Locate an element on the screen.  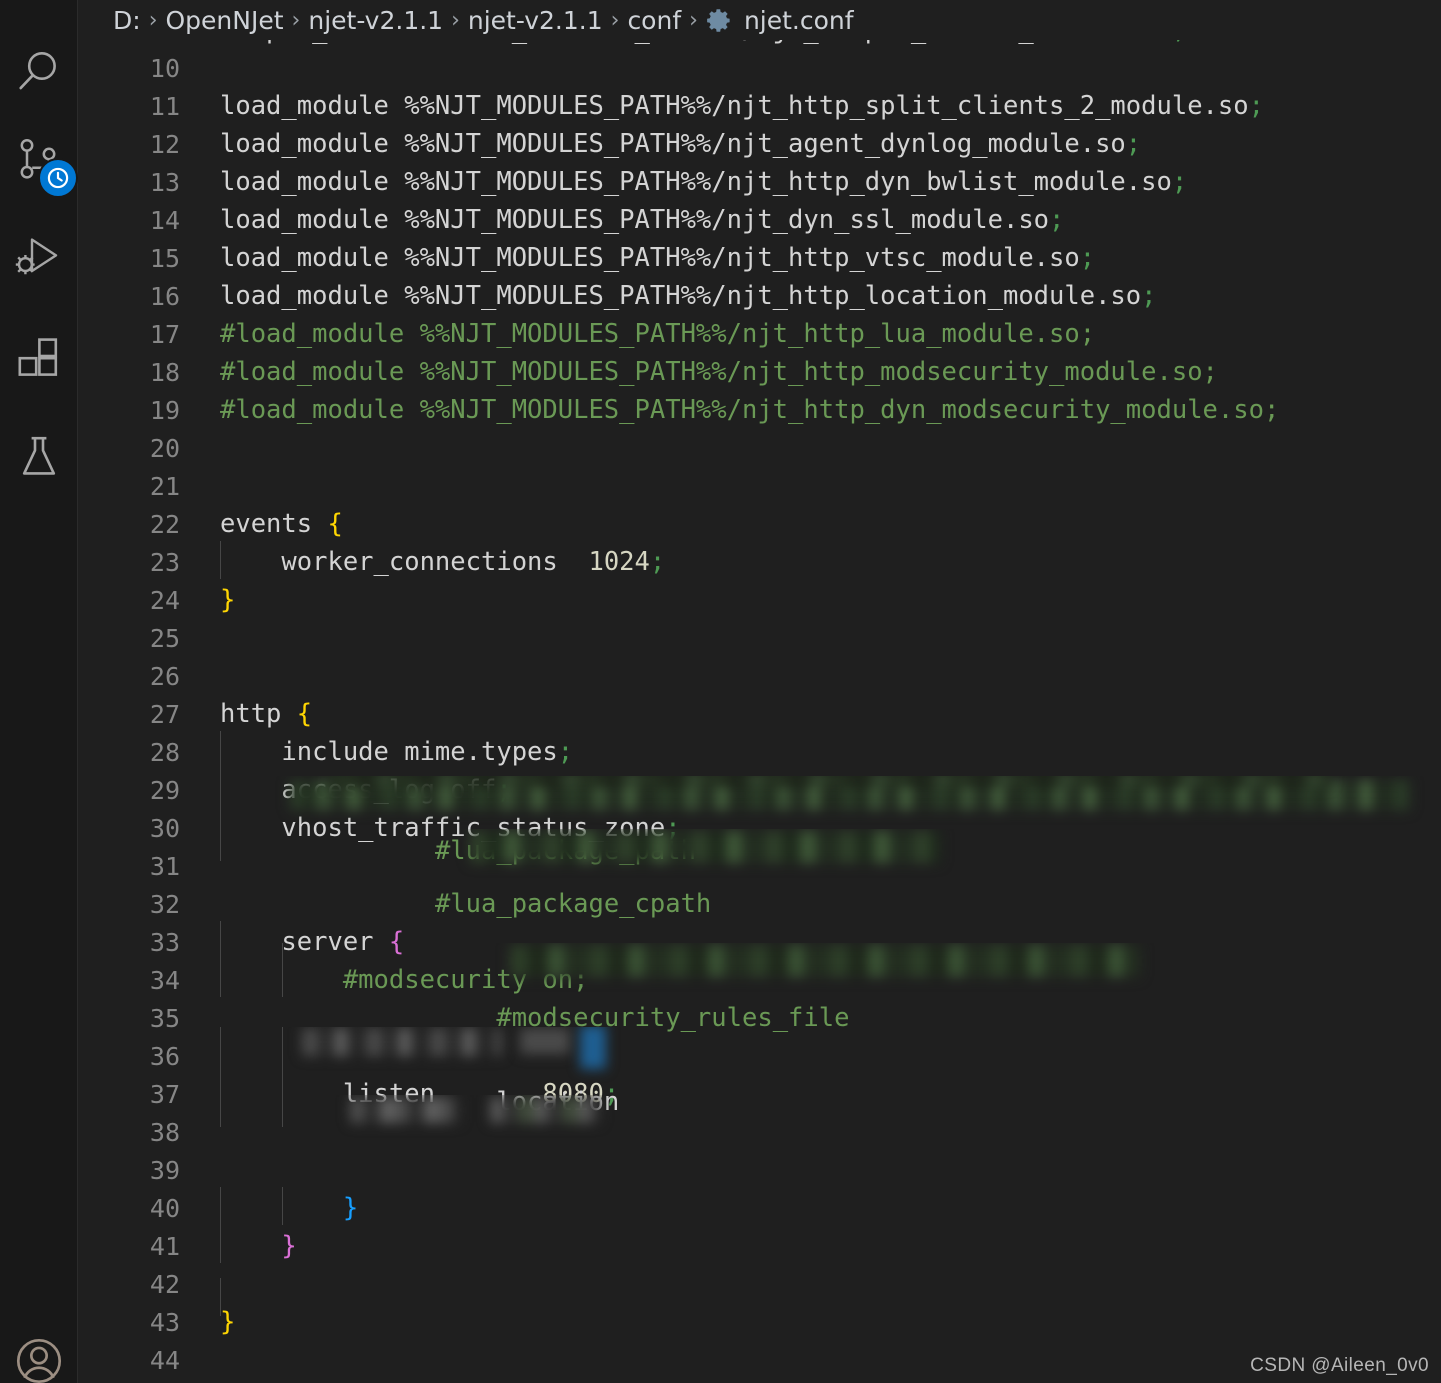
activity-bar-item-extensions is located at coordinates (39, 359).